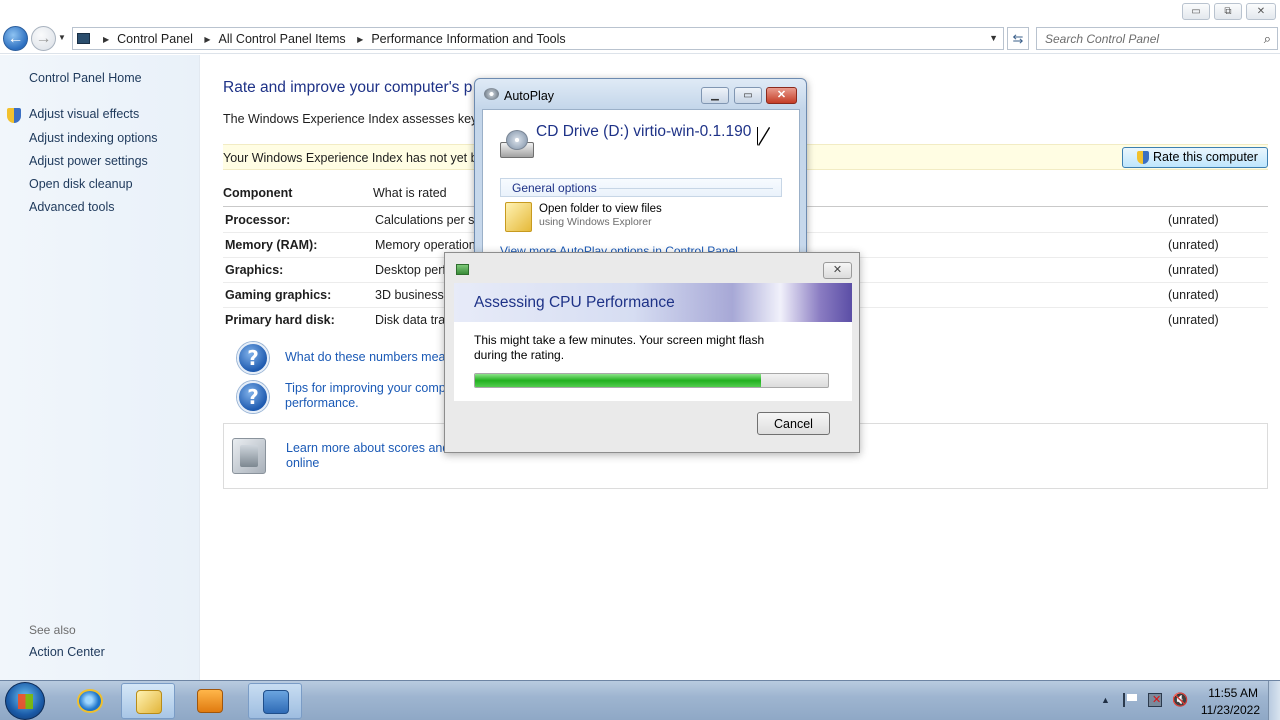 Image resolution: width=1280 pixels, height=720 pixels. I want to click on help-link-text: What do these numbers mean, so click(368, 357).